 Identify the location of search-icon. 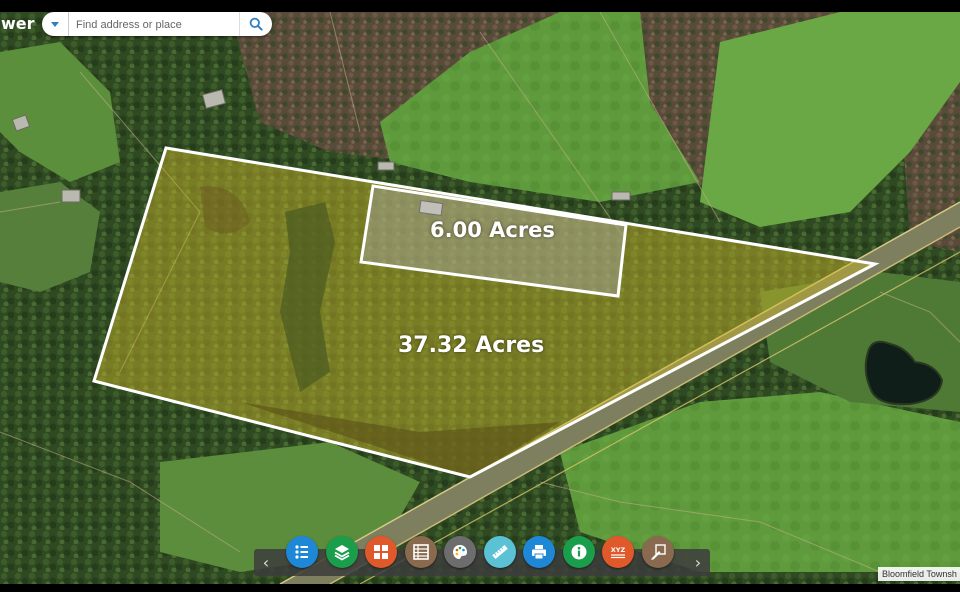
(256, 24).